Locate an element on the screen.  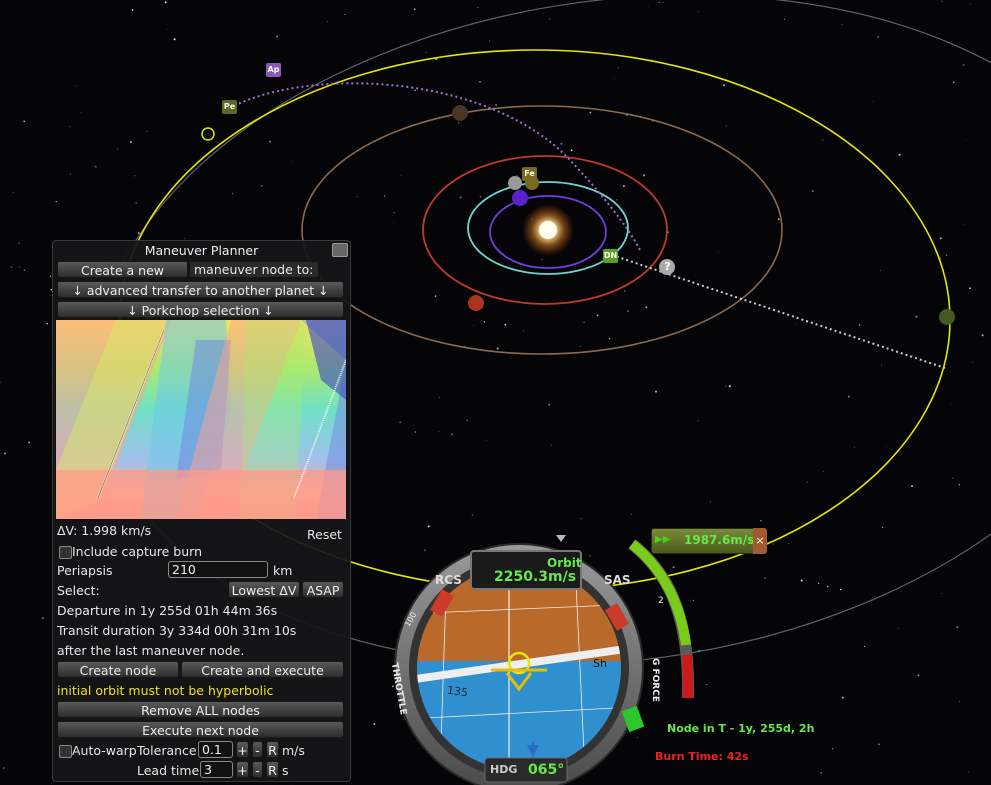
fe-marker: Fe is located at coordinates (529, 174).